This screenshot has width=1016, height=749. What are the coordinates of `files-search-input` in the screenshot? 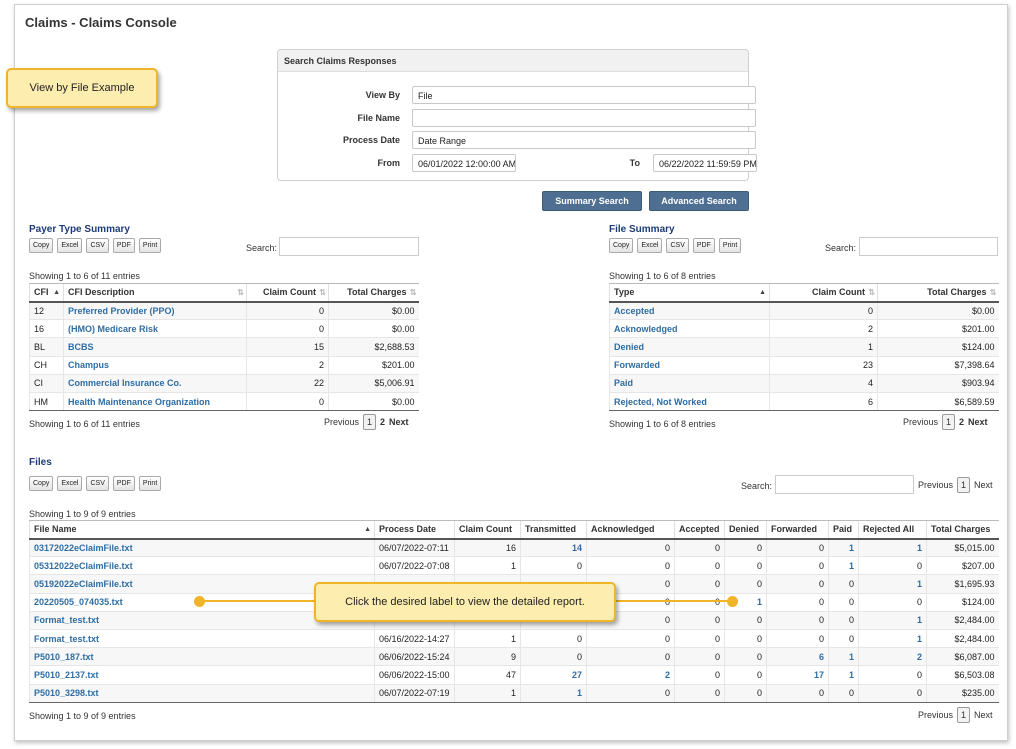 It's located at (844, 484).